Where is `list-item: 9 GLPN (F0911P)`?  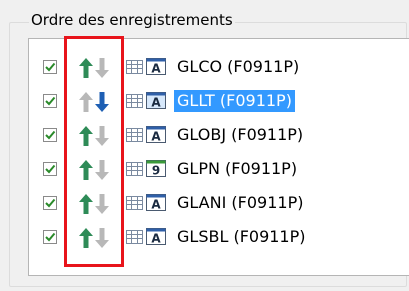
list-item: 9 GLPN (F0911P) is located at coordinates (222, 169).